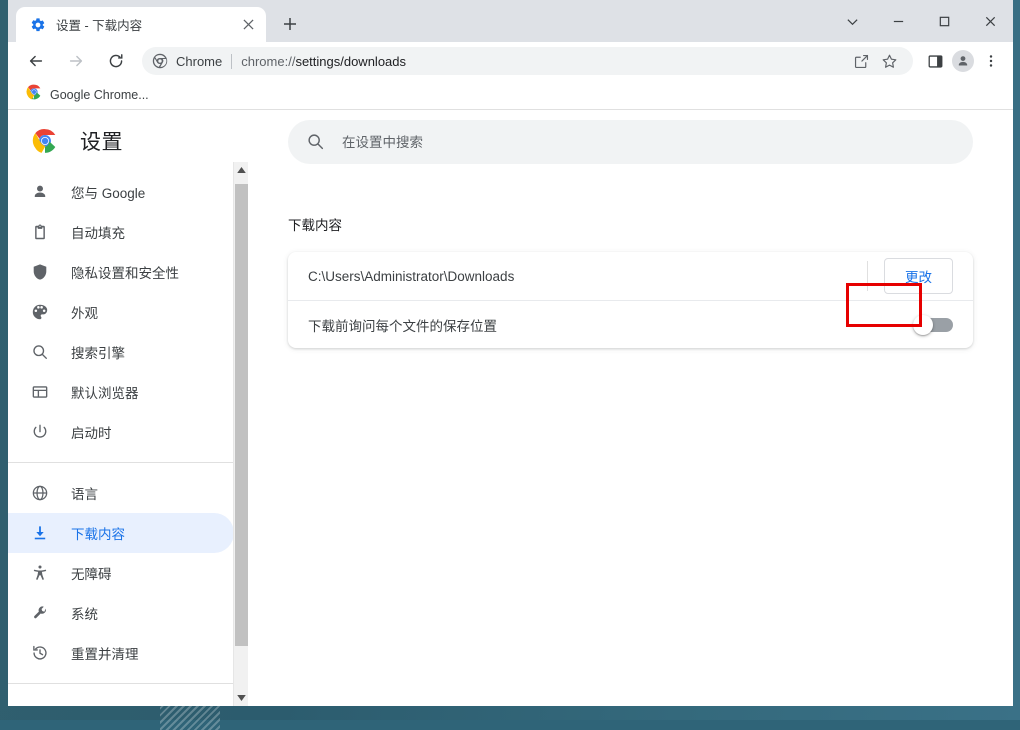 Image resolution: width=1020 pixels, height=730 pixels. What do you see at coordinates (76, 61) in the screenshot?
I see `forward-button` at bounding box center [76, 61].